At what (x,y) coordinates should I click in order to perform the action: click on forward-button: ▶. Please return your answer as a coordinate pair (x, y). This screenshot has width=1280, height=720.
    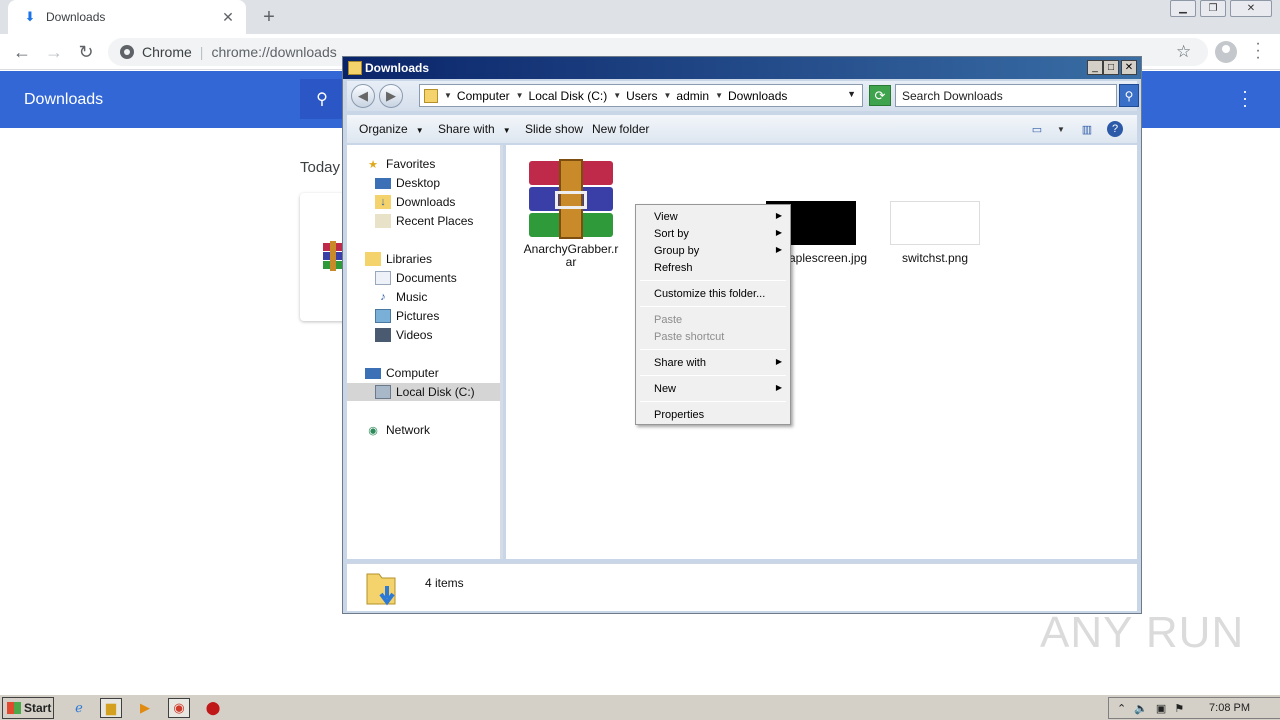
    Looking at the image, I should click on (391, 96).